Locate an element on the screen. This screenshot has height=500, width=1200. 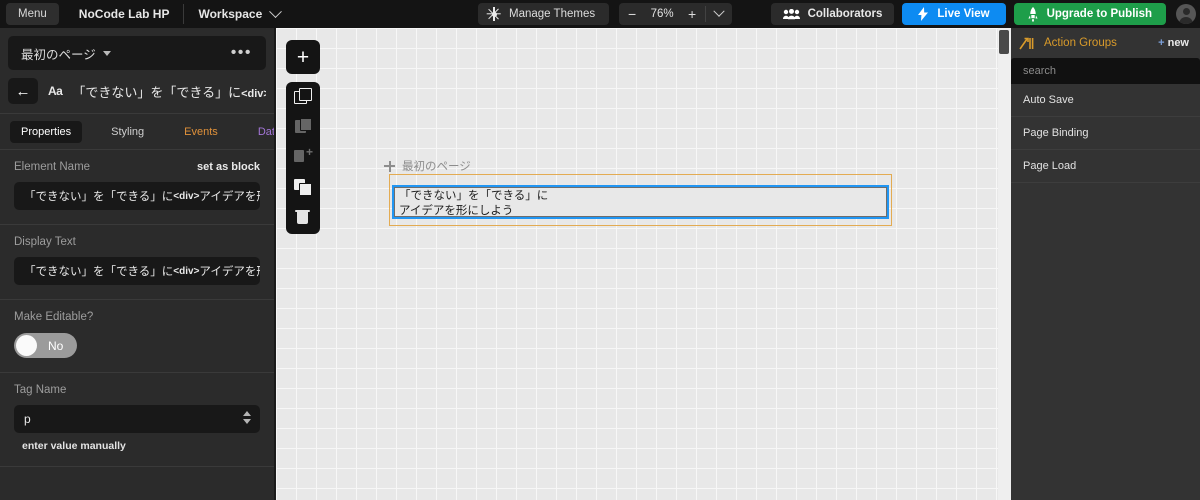
rocket-icon is located at coordinates (1032, 13).